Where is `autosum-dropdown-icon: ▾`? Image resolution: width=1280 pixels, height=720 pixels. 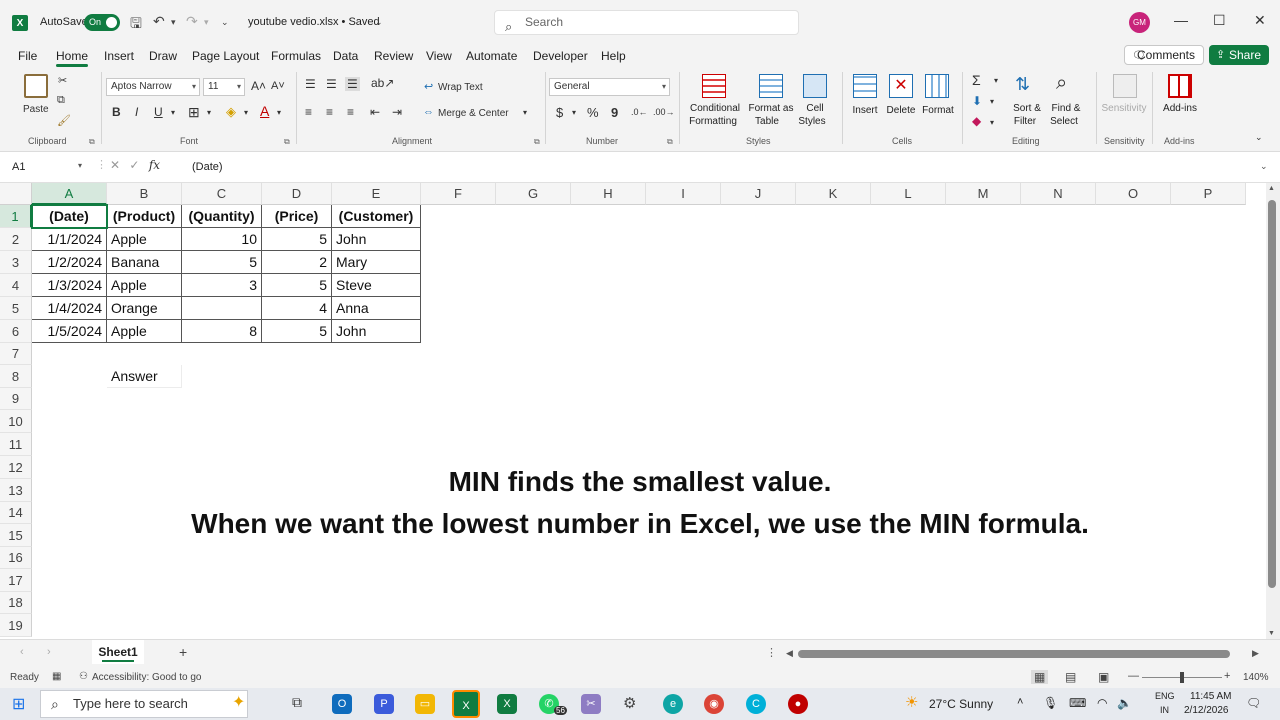
autosum-dropdown-icon: ▾ is located at coordinates (996, 80).